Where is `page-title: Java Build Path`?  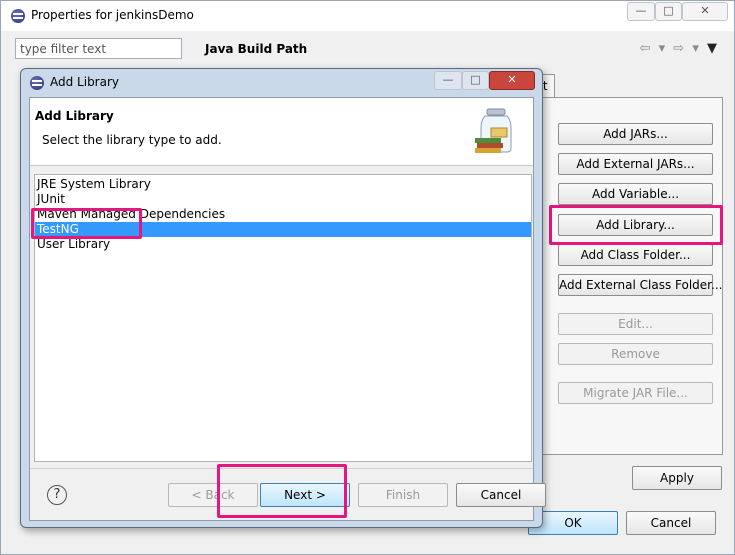
page-title: Java Build Path is located at coordinates (256, 49).